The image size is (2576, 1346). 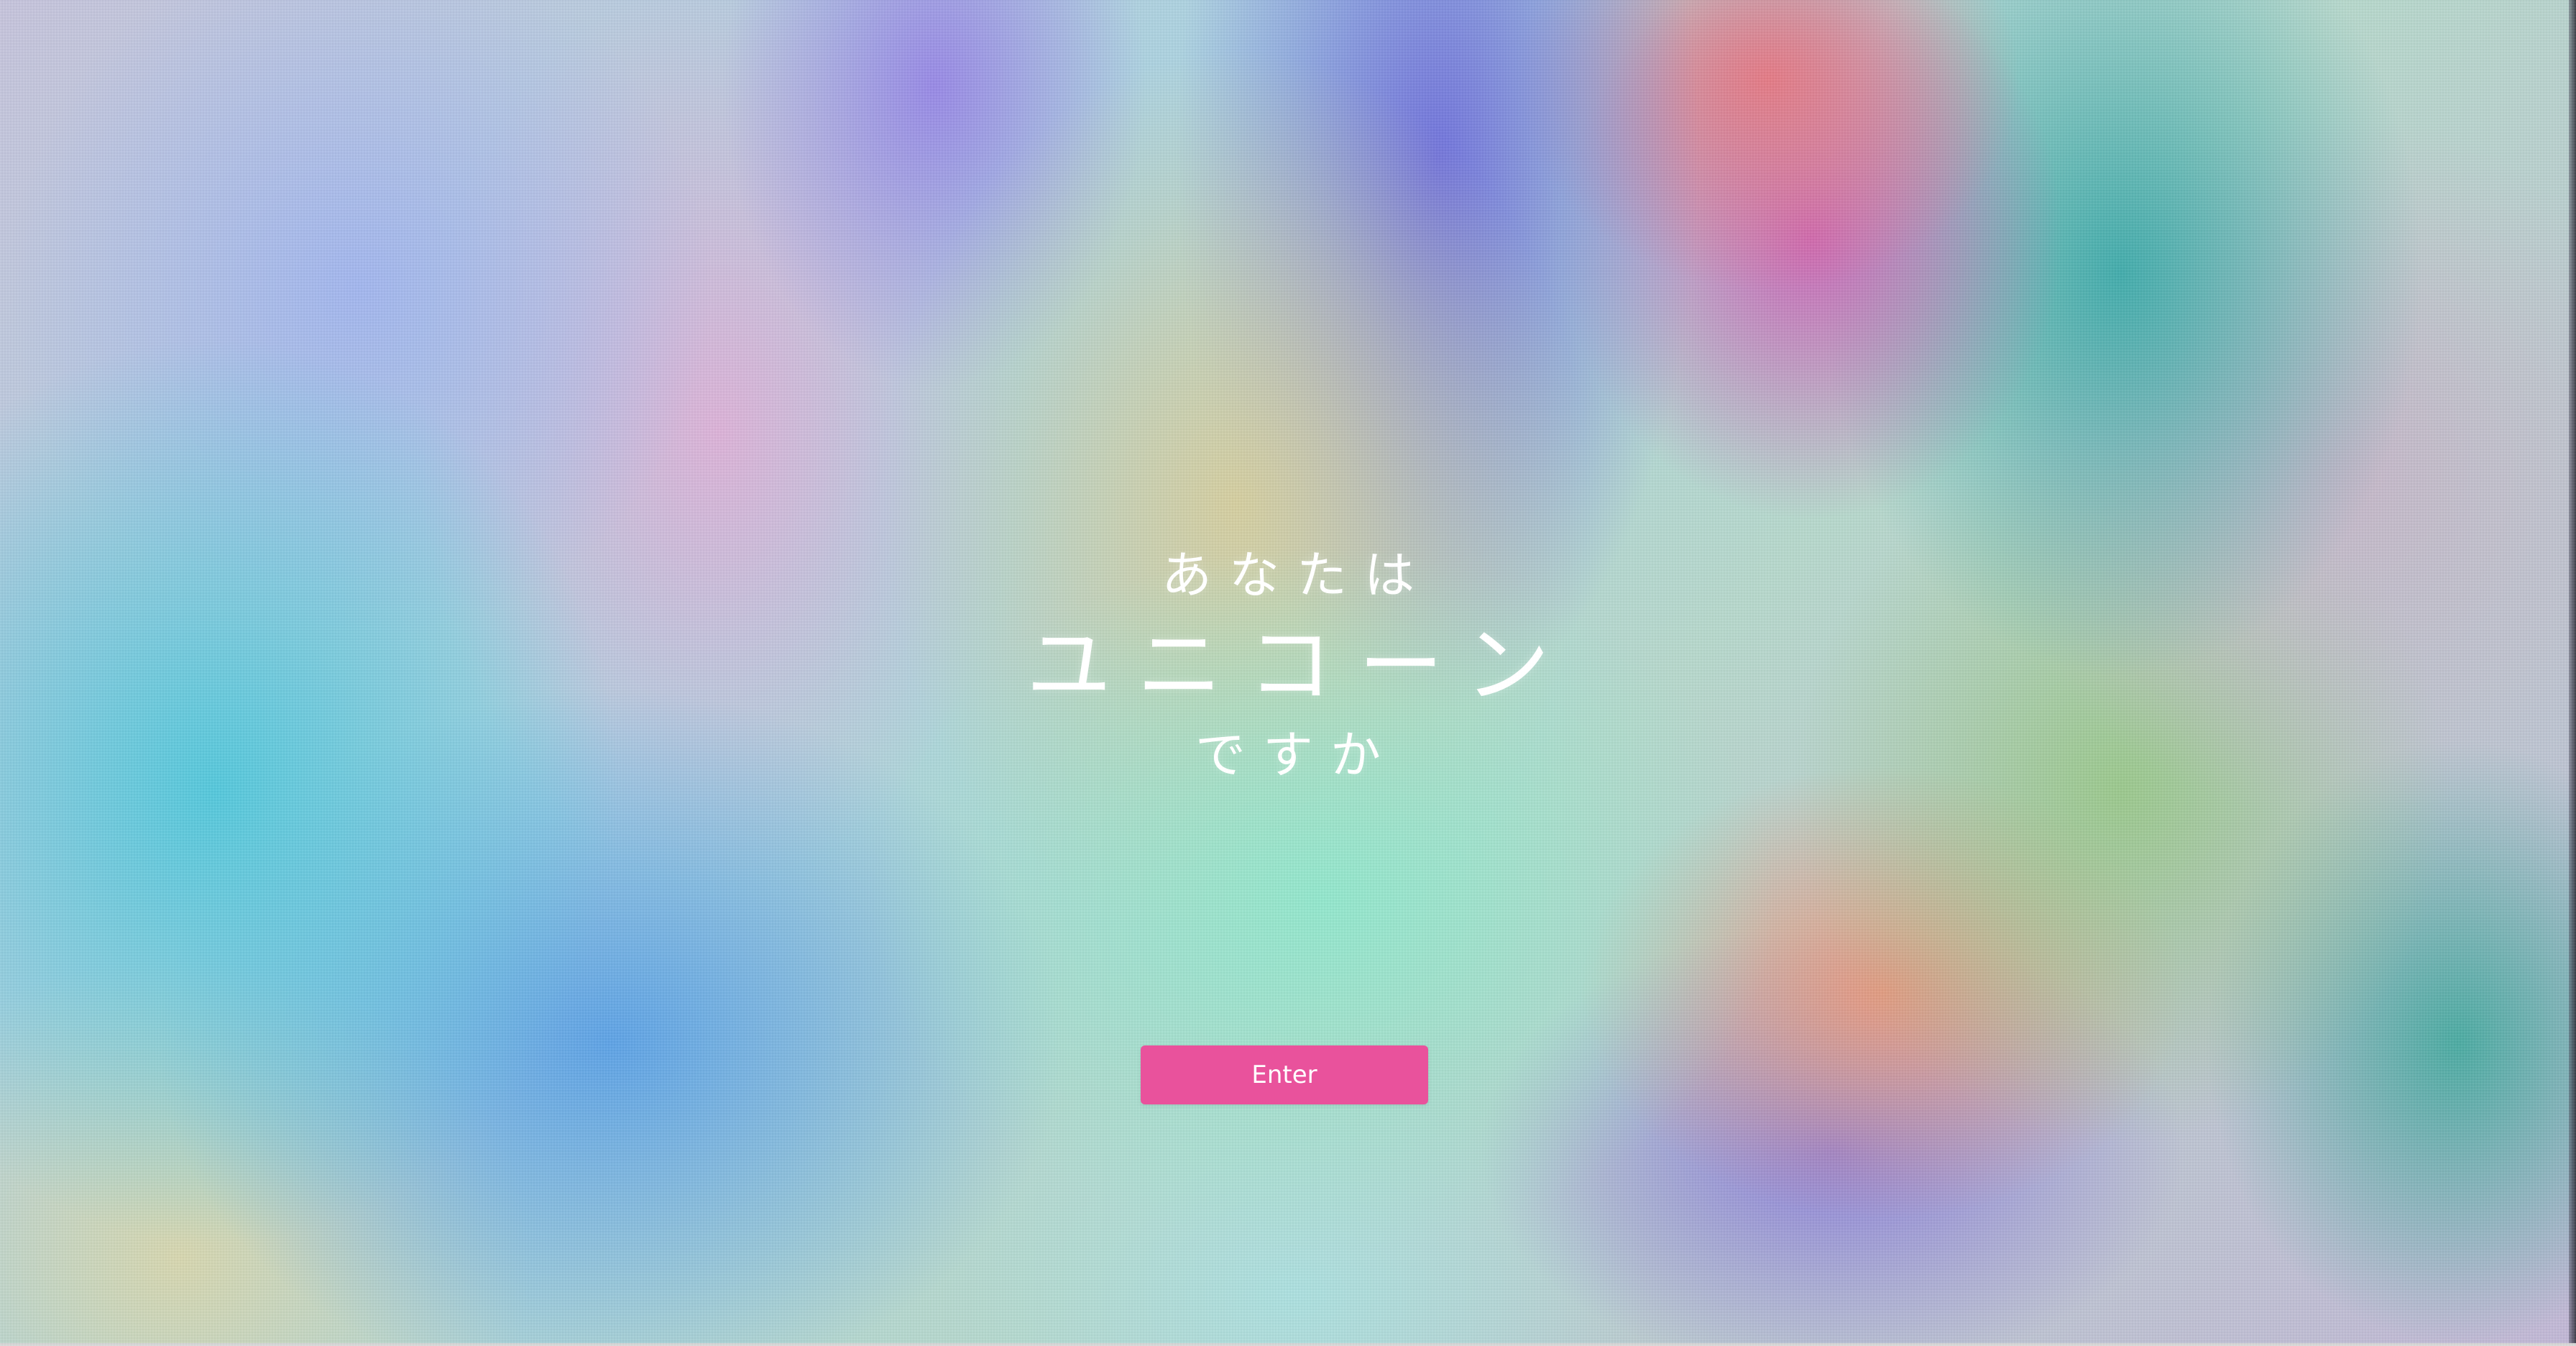 I want to click on bottom-edge, so click(x=1288, y=1344).